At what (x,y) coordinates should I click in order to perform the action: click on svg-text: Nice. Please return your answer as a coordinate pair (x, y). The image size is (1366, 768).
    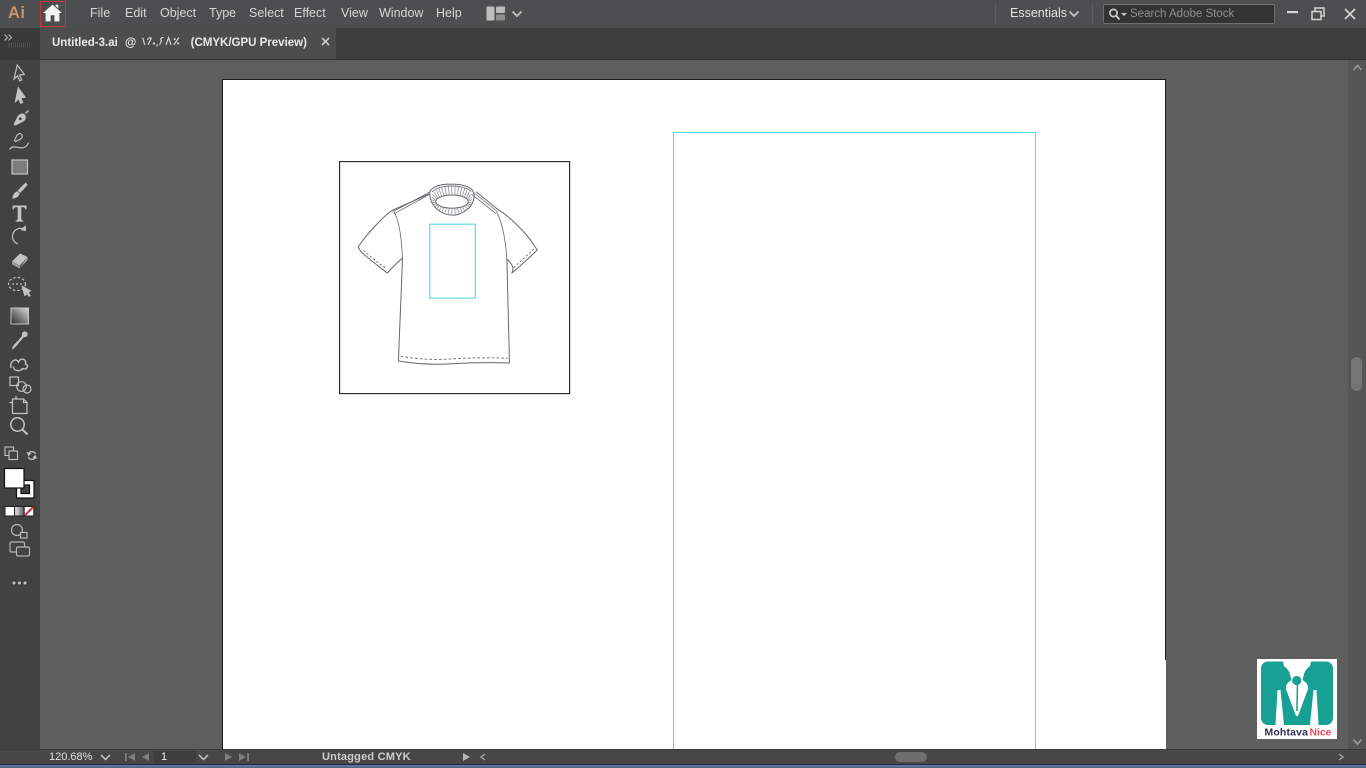
    Looking at the image, I should click on (1321, 733).